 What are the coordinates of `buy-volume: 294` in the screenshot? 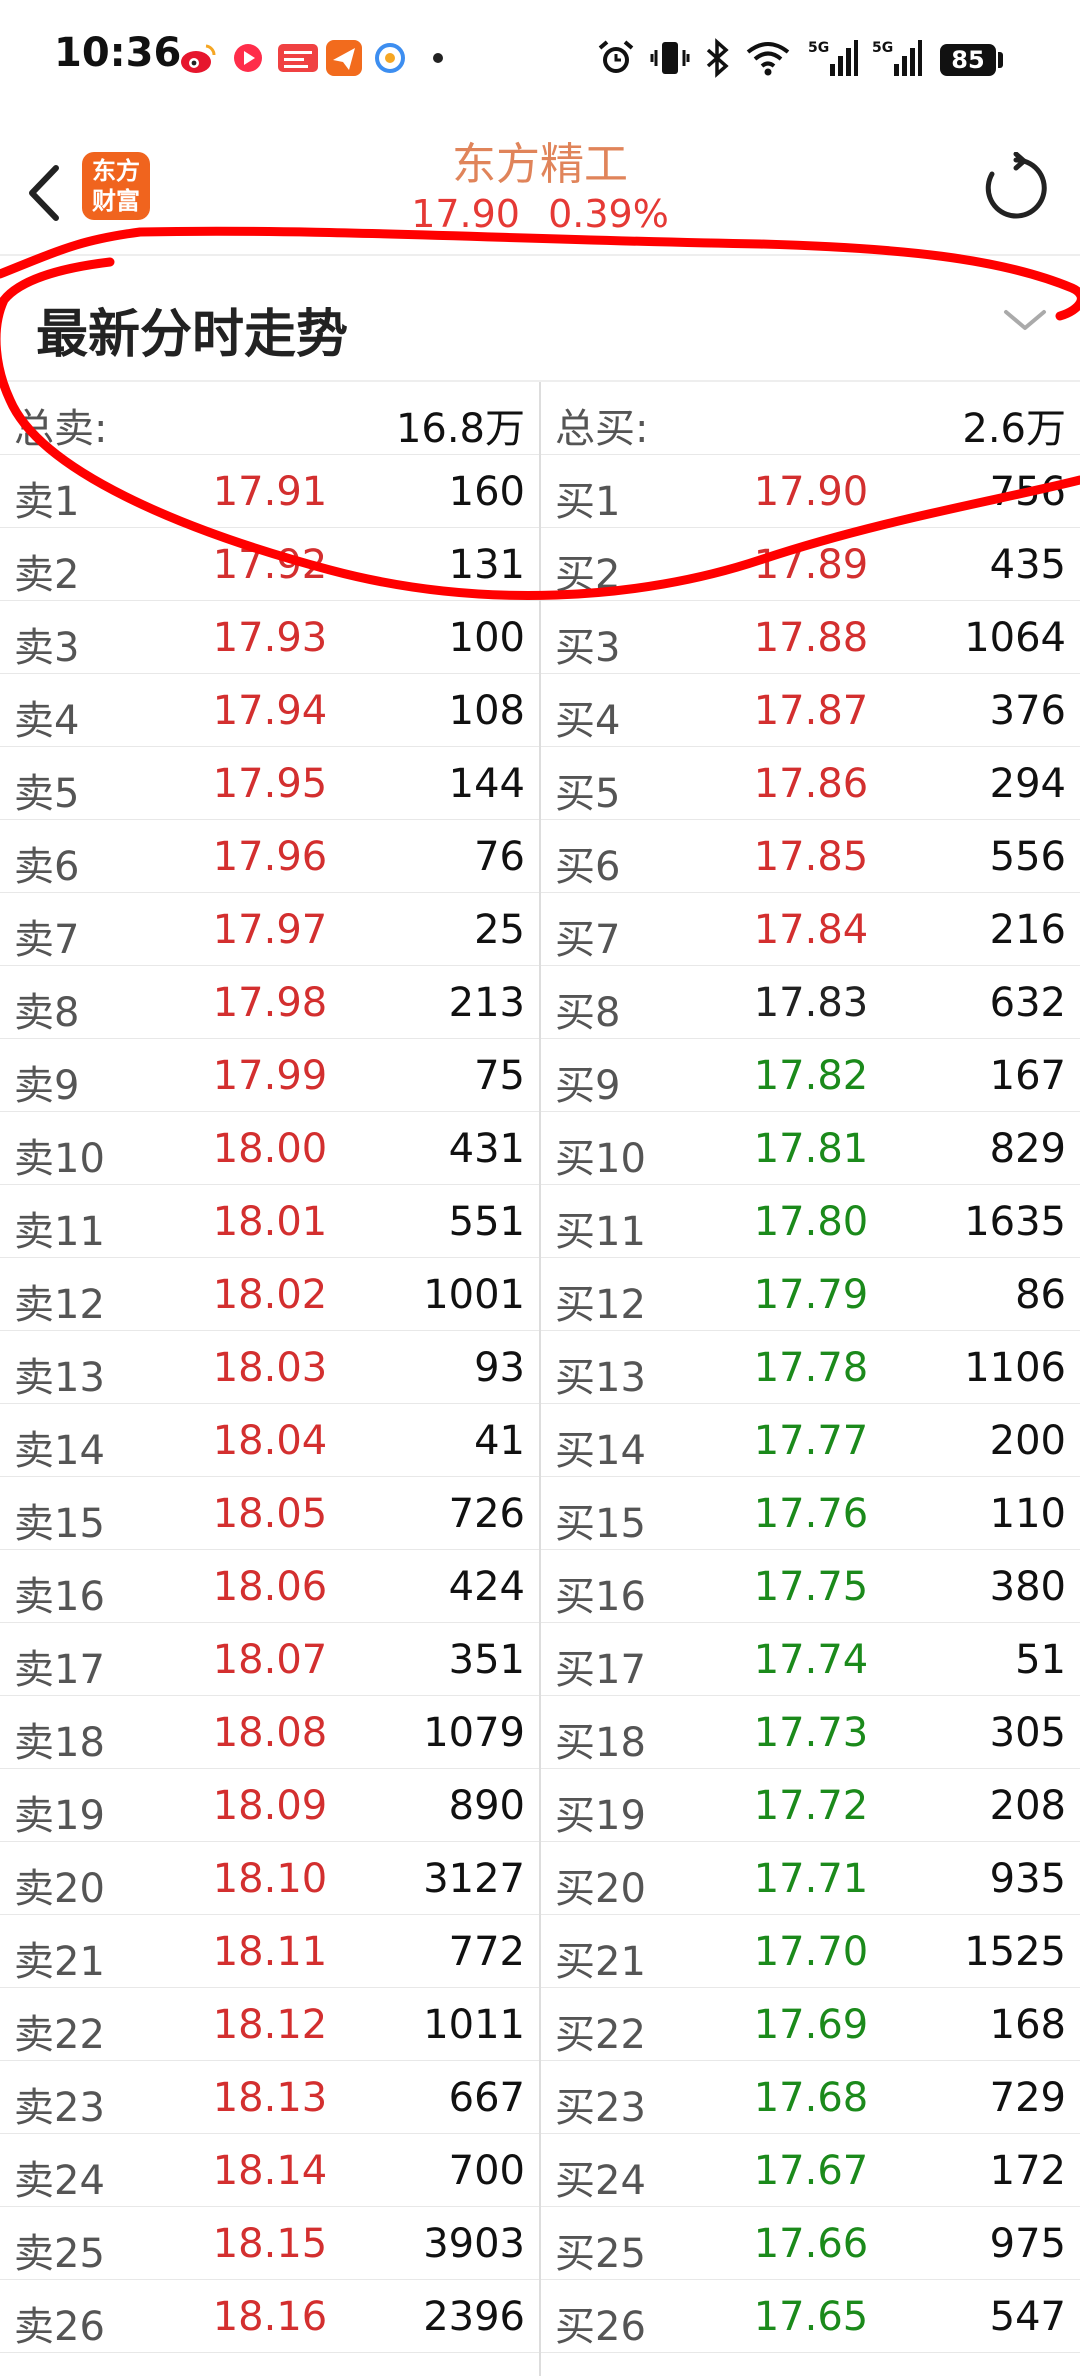 It's located at (1027, 784).